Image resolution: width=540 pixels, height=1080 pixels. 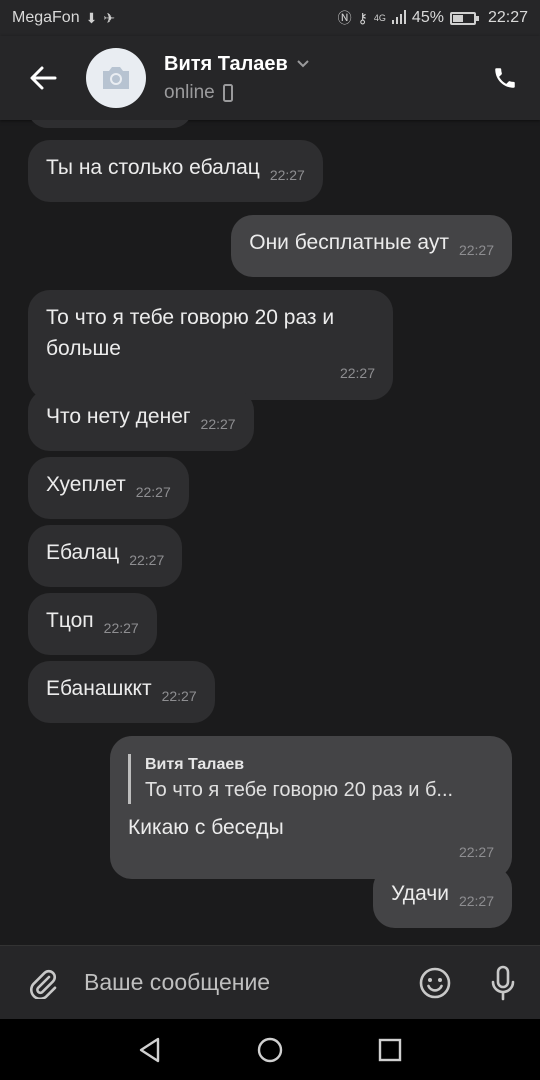 What do you see at coordinates (379, 18) in the screenshot?
I see `network-type: 4G` at bounding box center [379, 18].